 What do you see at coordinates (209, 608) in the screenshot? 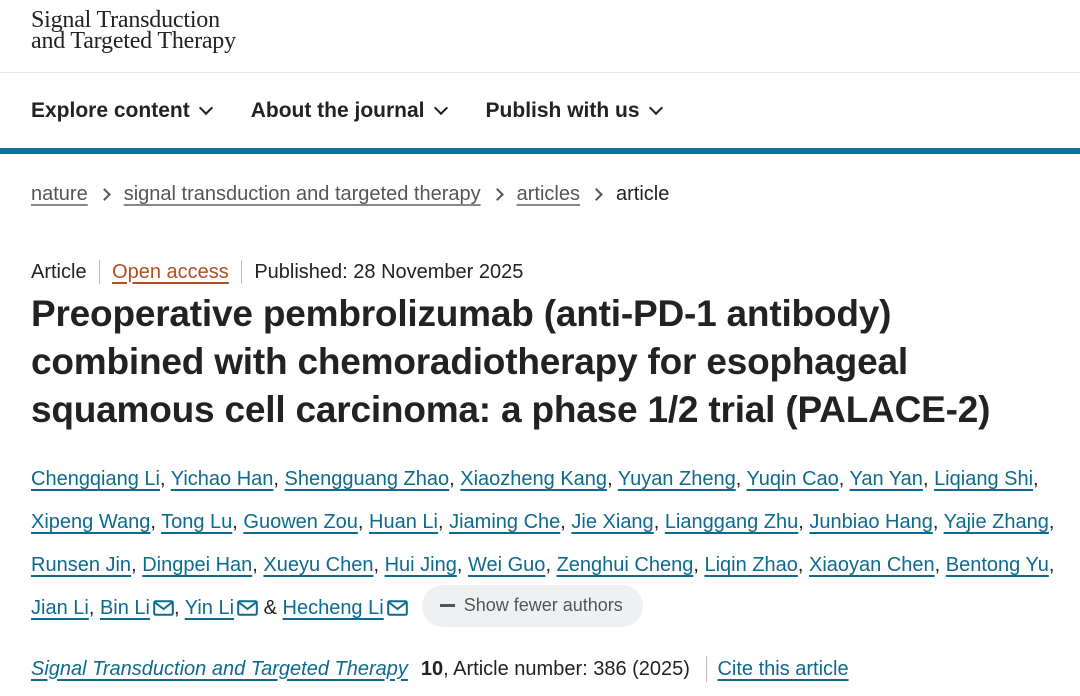
I see `author-link: Yin Li` at bounding box center [209, 608].